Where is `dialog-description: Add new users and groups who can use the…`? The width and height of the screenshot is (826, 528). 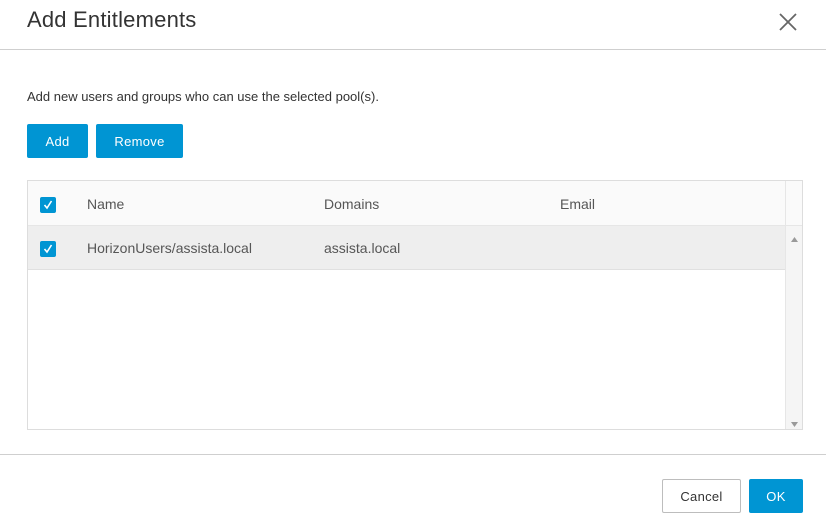
dialog-description: Add new users and groups who can use the… is located at coordinates (203, 96).